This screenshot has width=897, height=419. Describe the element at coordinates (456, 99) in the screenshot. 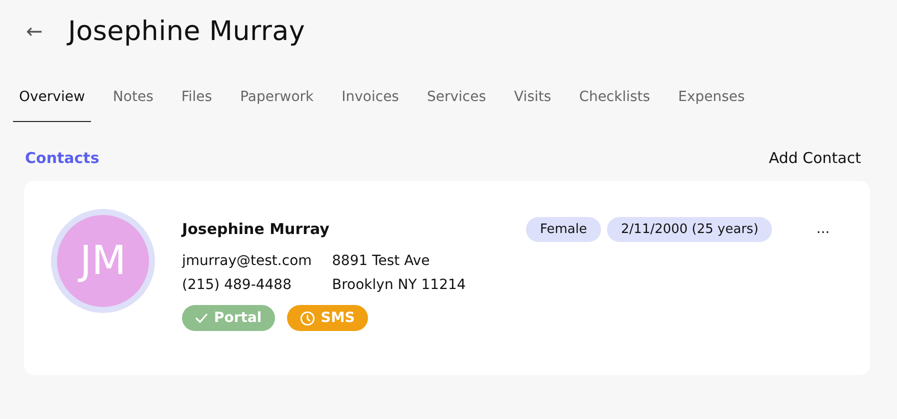

I see `tab: Services` at that location.